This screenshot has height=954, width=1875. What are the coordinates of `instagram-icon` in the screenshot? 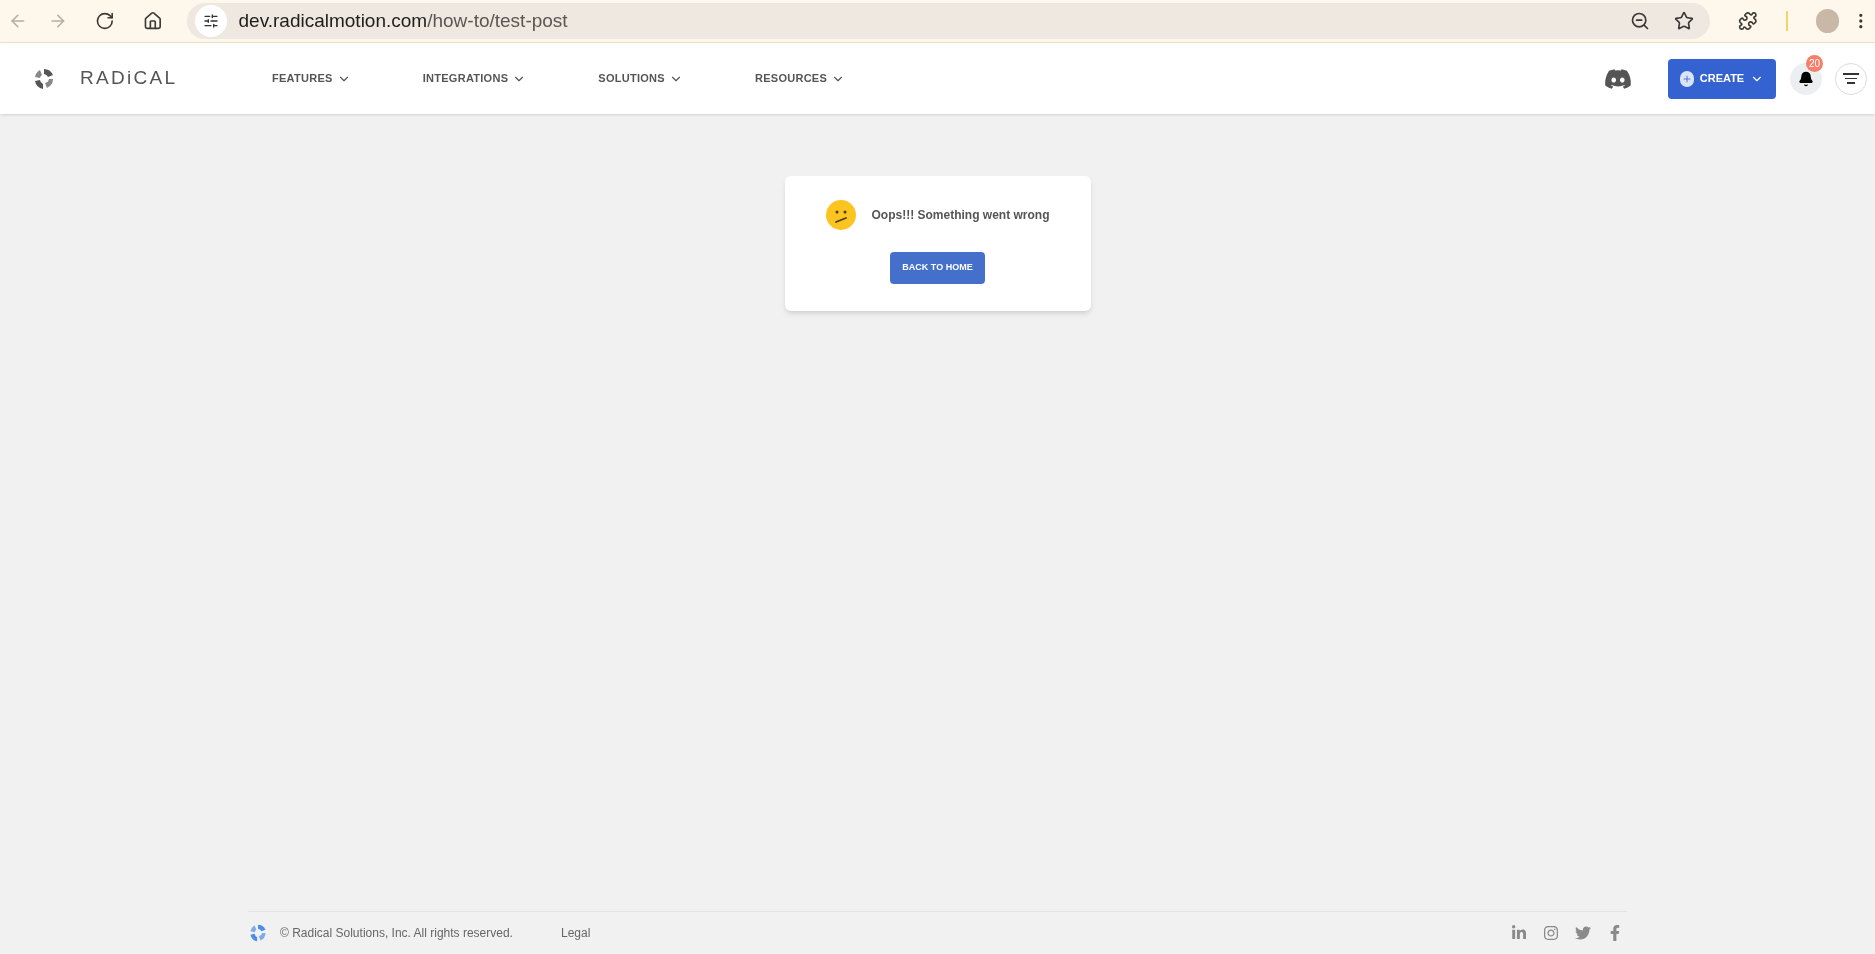 It's located at (1551, 933).